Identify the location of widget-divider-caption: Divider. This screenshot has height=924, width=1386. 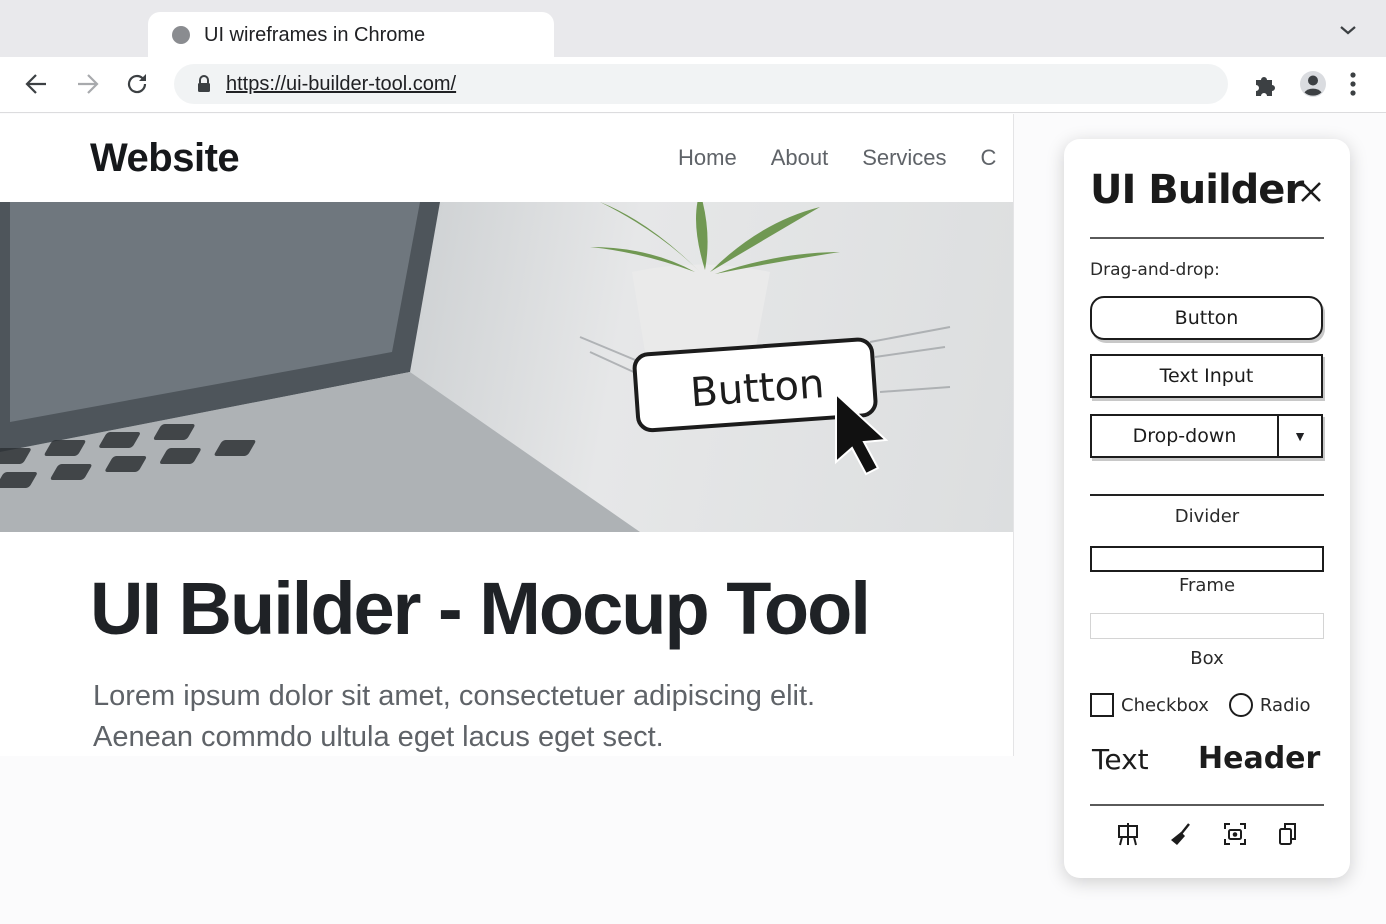
(1207, 516).